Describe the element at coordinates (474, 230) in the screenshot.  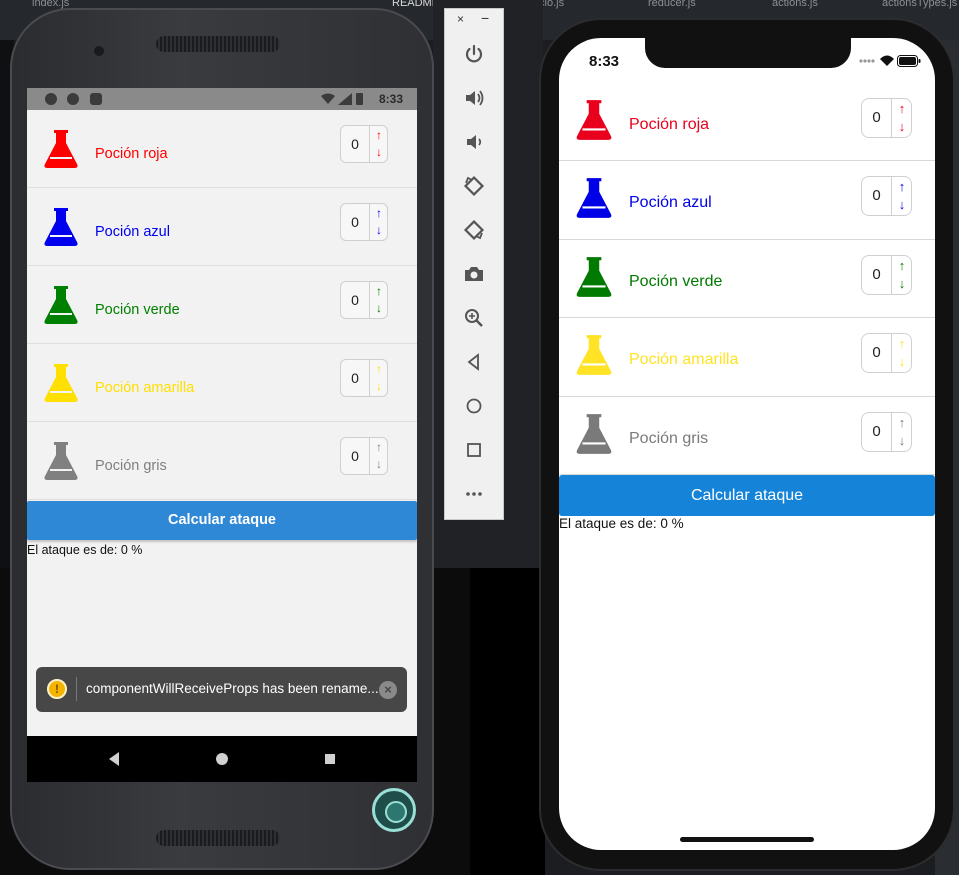
I see `rotate-right-icon` at that location.